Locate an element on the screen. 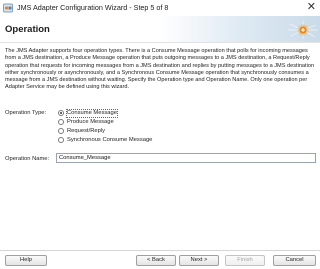  oracle-star-logo-icon is located at coordinates (303, 30).